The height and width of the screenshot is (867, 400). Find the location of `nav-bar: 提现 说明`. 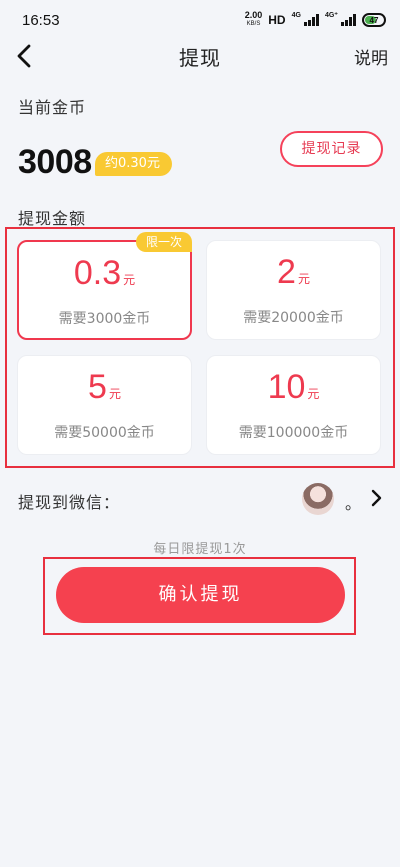

nav-bar: 提现 说明 is located at coordinates (200, 56).